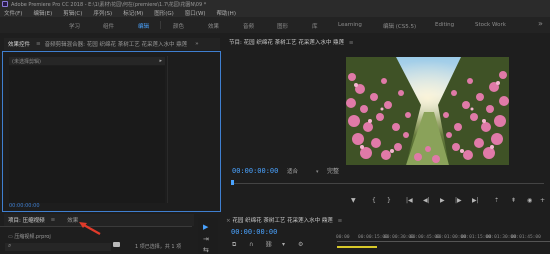 The height and width of the screenshot is (254, 550). I want to click on go-to-in-icon: |◀, so click(409, 200).